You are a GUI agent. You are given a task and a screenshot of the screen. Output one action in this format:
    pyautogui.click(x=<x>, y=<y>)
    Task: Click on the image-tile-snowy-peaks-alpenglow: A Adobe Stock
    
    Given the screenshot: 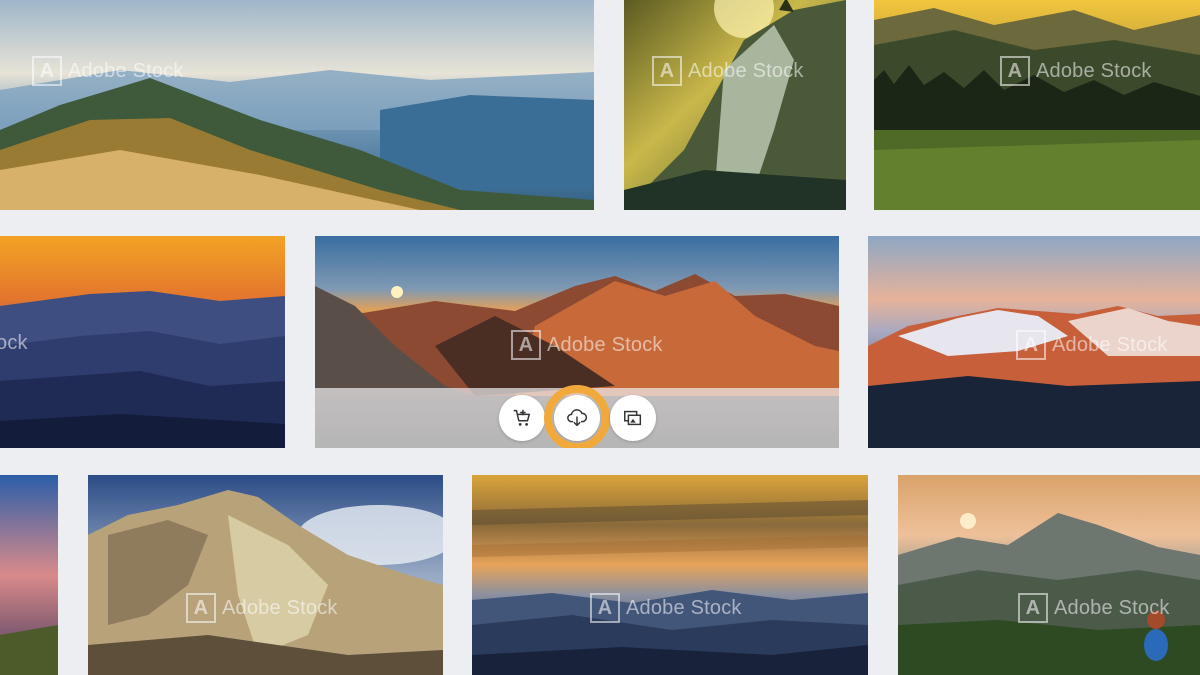 What is the action you would take?
    pyautogui.click(x=1034, y=342)
    